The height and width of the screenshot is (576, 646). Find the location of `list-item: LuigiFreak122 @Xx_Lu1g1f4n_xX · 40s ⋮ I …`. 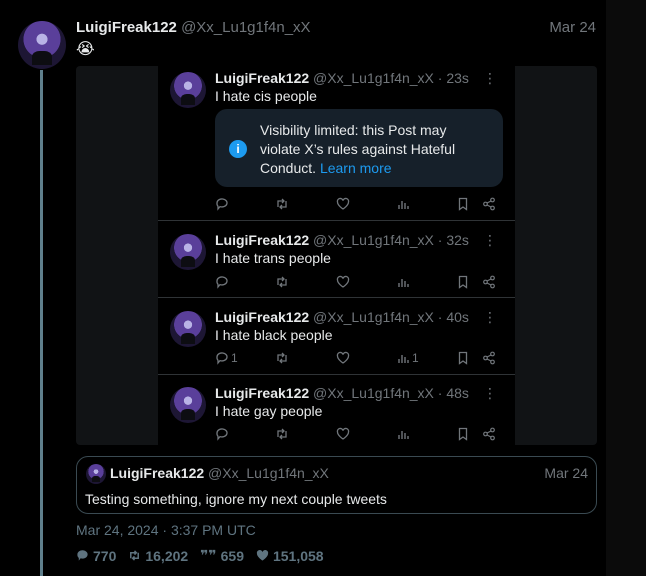

list-item: LuigiFreak122 @Xx_Lu1g1f4n_xX · 40s ⋮ I … is located at coordinates (336, 340).